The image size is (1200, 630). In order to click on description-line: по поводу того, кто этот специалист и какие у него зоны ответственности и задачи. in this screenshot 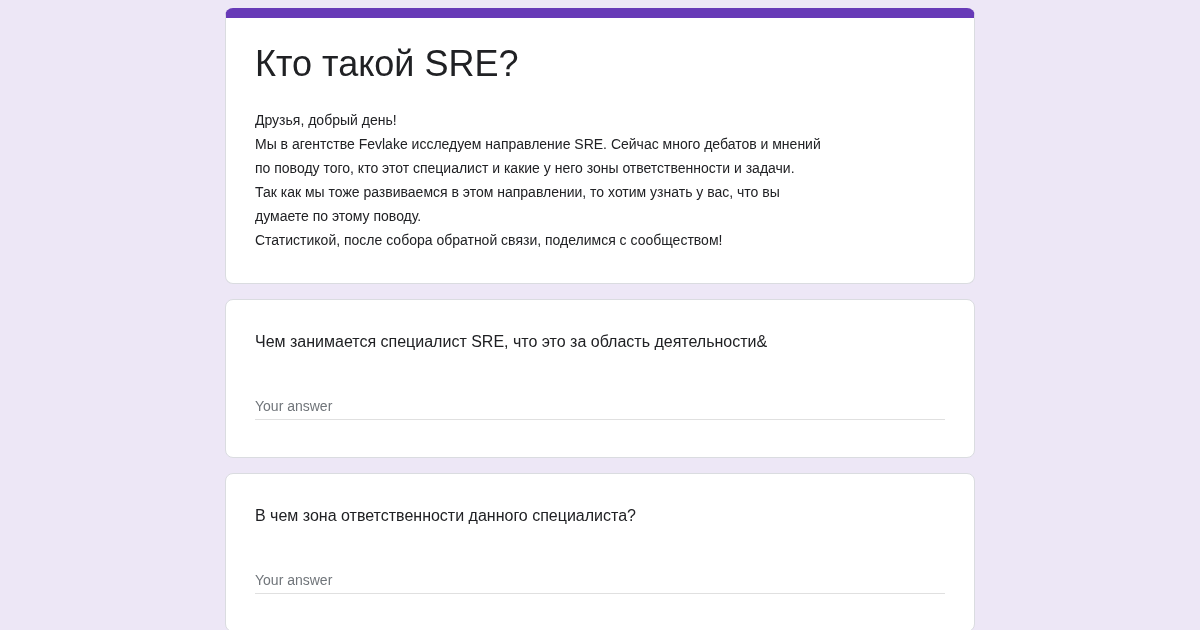, I will do `click(525, 168)`.